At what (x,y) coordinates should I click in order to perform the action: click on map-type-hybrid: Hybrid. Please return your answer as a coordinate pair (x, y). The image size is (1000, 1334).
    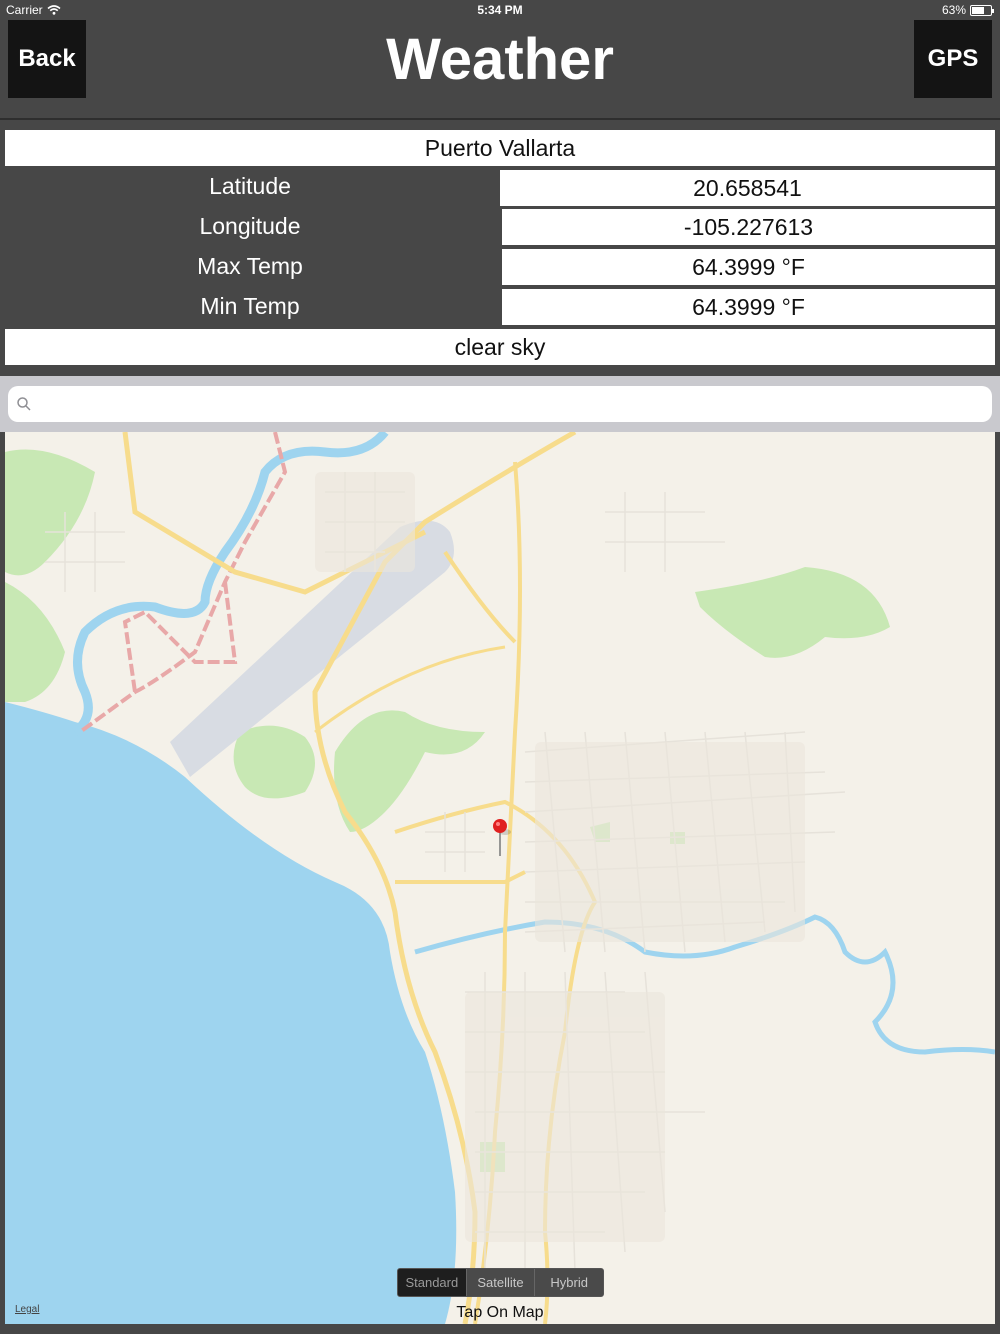
    Looking at the image, I should click on (569, 1282).